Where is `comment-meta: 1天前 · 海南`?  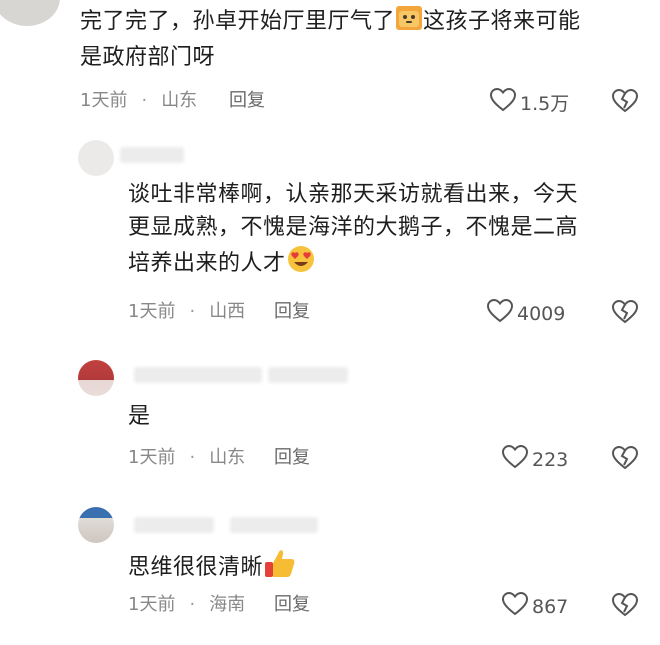
comment-meta: 1天前 · 海南 is located at coordinates (193, 605).